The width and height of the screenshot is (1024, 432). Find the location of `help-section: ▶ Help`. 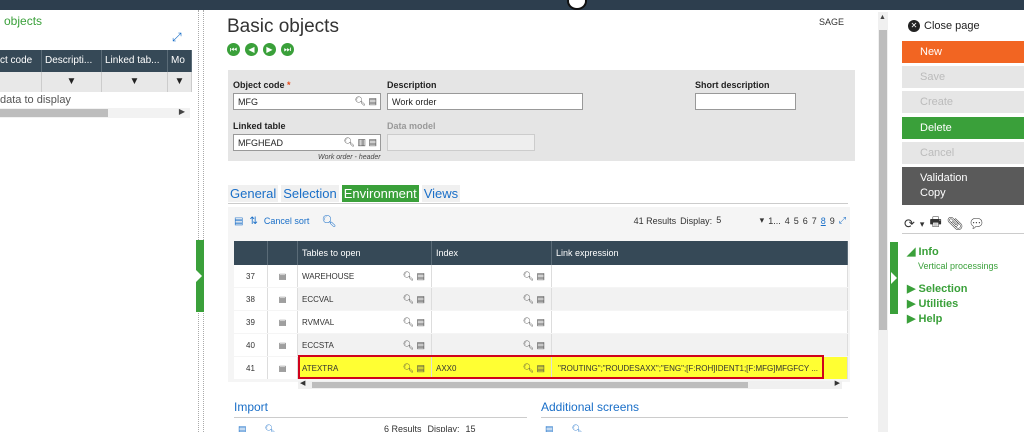

help-section: ▶ Help is located at coordinates (924, 318).